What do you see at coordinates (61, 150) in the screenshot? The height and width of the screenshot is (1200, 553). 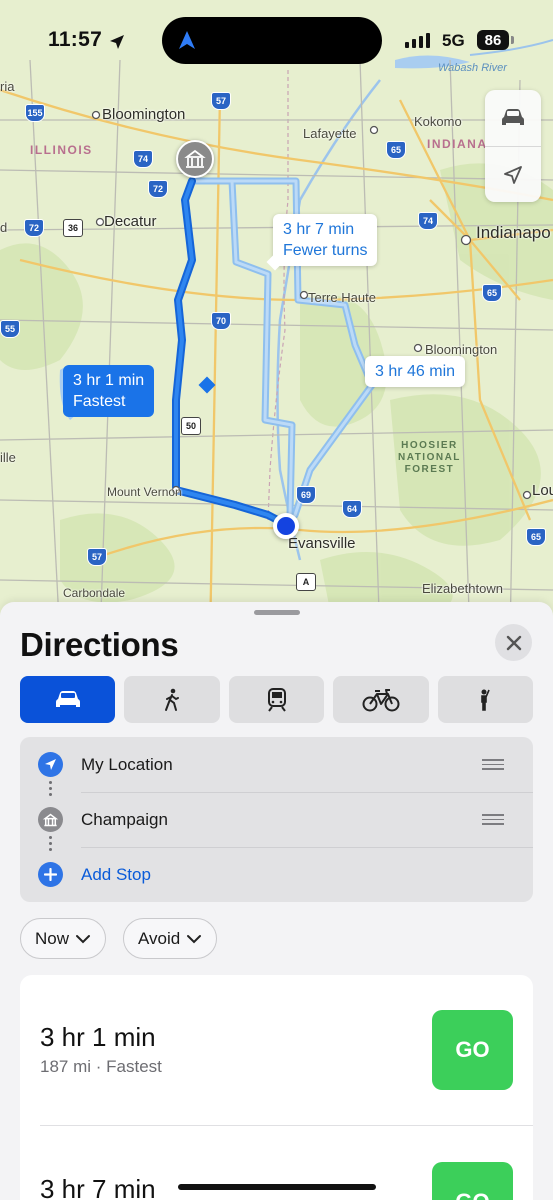 I see `map-state-label: ILLINOIS` at bounding box center [61, 150].